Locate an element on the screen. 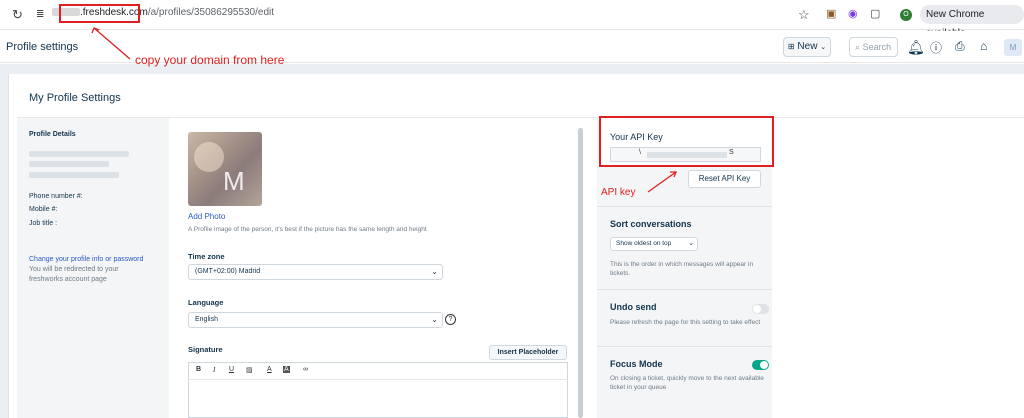 This screenshot has height=418, width=1024. language-select: English ⌄ is located at coordinates (315, 320).